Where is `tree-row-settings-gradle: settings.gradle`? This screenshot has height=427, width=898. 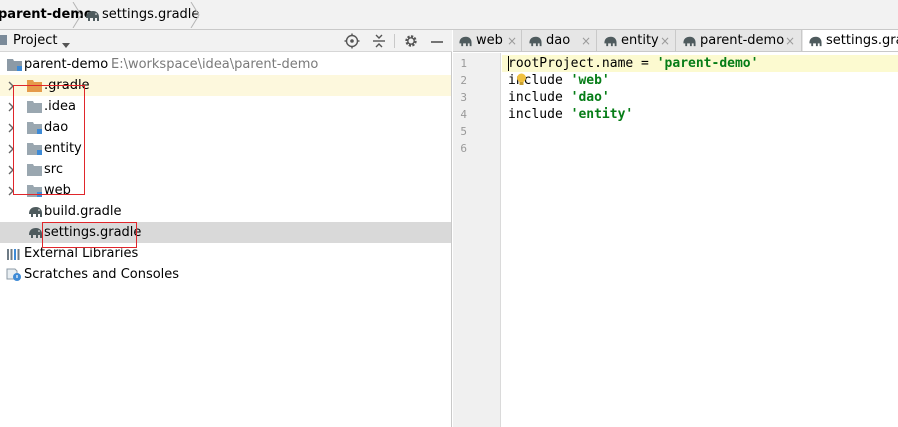 tree-row-settings-gradle: settings.gradle is located at coordinates (225, 232).